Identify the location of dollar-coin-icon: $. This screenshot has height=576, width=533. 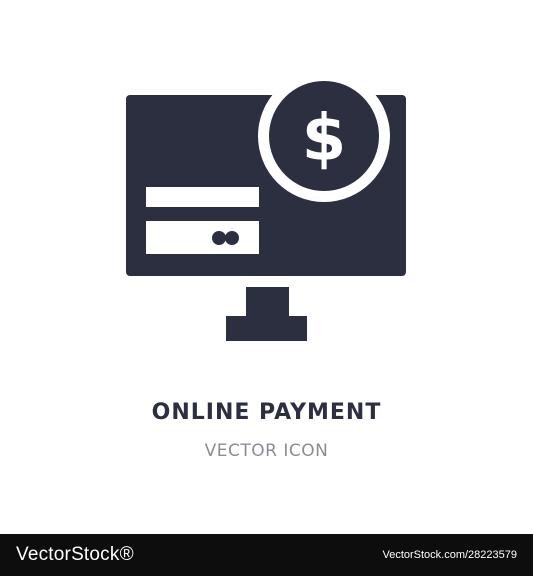
(324, 136).